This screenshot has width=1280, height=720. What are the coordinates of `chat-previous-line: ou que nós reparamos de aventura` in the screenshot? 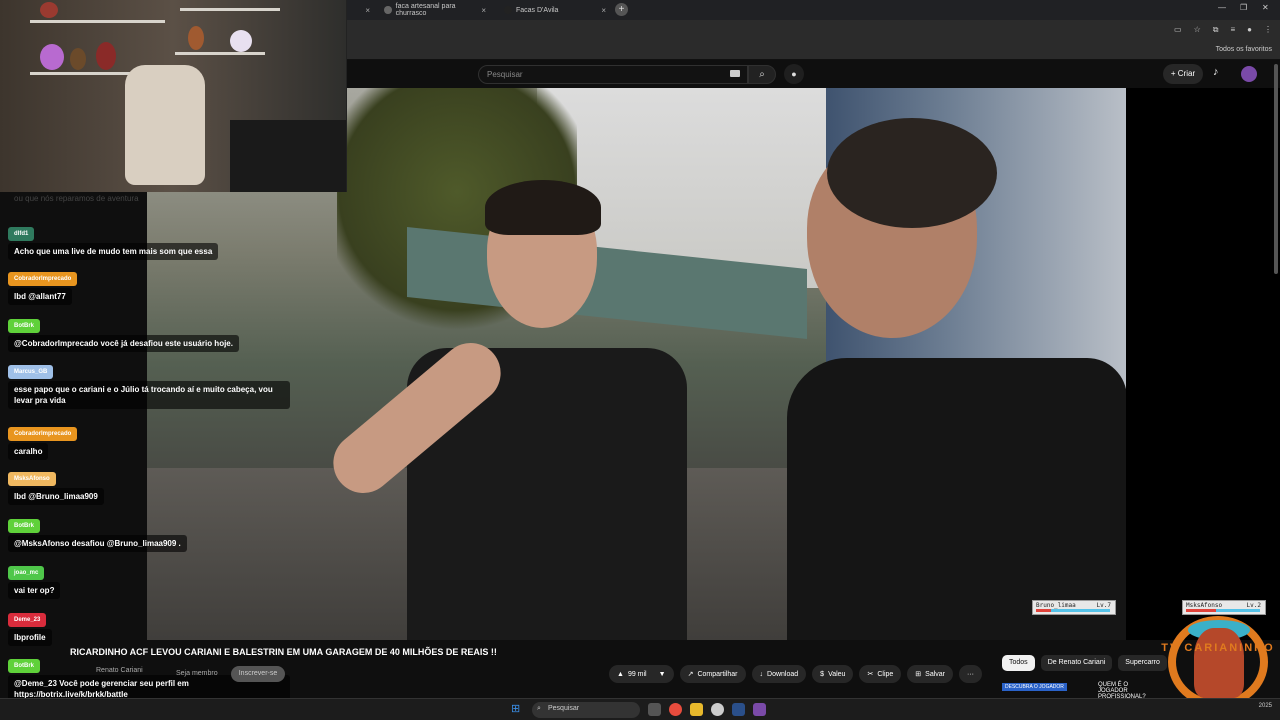 It's located at (76, 198).